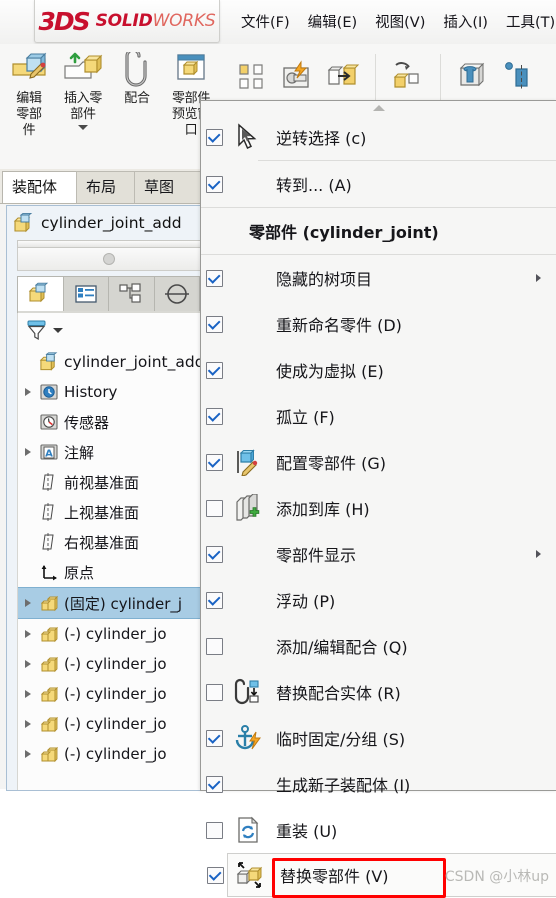 The width and height of the screenshot is (556, 898). Describe the element at coordinates (253, 77) in the screenshot. I see `linear-component-pattern-icon` at that location.